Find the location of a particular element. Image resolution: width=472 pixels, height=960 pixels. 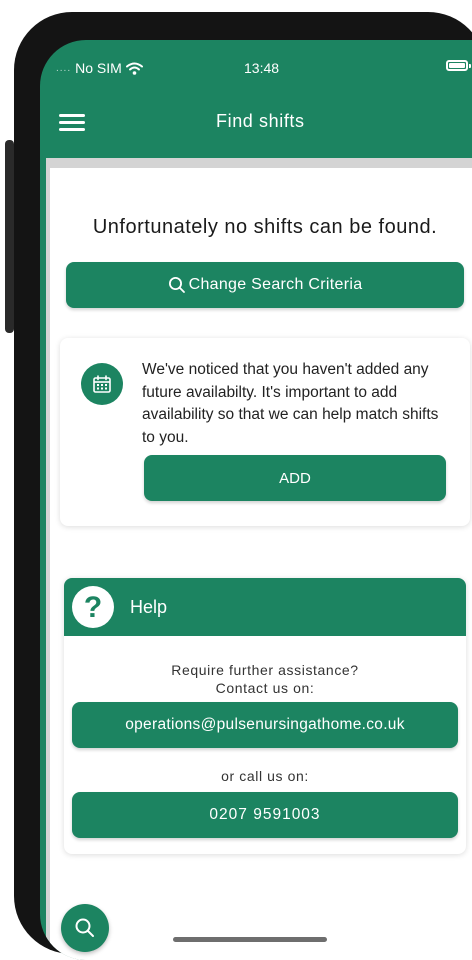

help-assistance-text: Require further assistance? is located at coordinates (265, 670).